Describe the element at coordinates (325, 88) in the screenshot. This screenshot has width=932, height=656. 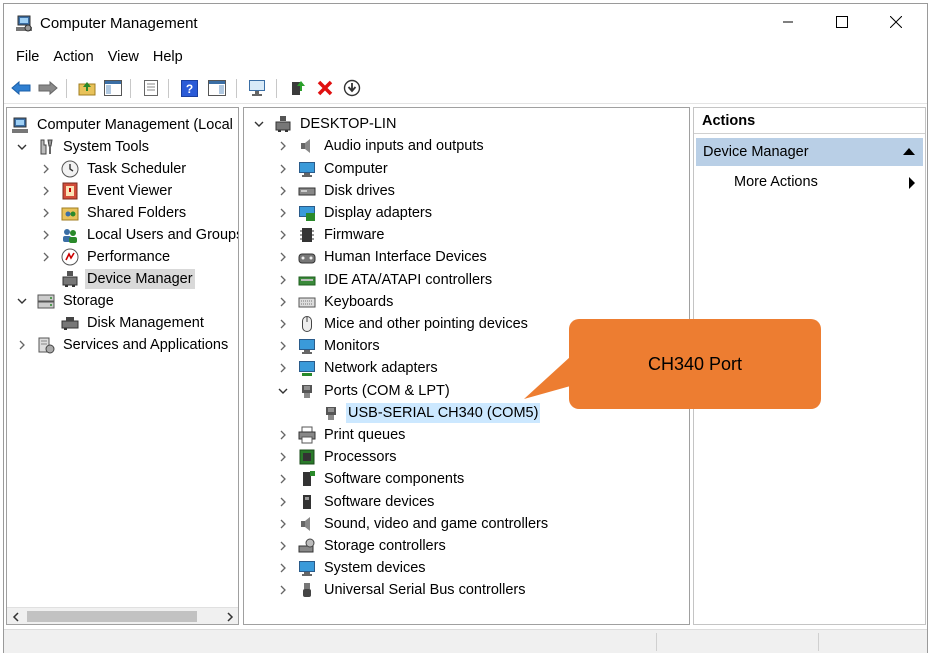
I see `uninstall-device-button` at that location.